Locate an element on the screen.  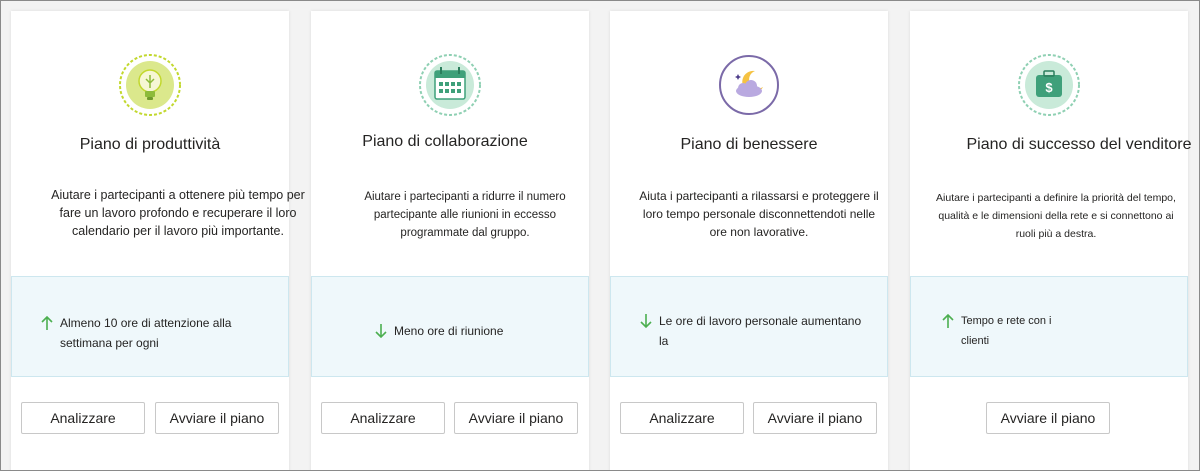
metric-text: Le ore di lavoro personale aumentano la is located at coordinates (760, 331).